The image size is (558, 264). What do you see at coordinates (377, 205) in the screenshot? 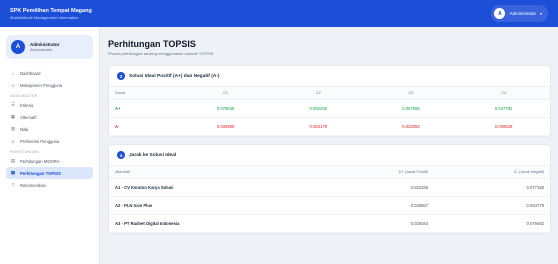
I see `d-plus-value: 0.035867` at bounding box center [377, 205].